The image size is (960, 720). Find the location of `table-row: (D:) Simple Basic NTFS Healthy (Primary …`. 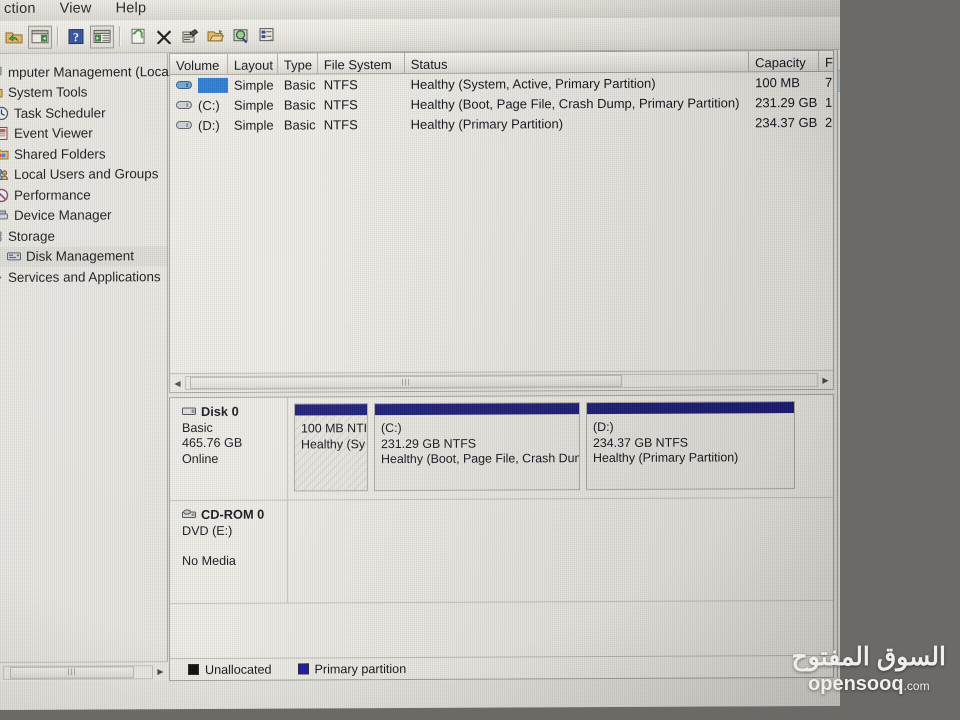

table-row: (D:) Simple Basic NTFS Healthy (Primary … is located at coordinates (501, 123).